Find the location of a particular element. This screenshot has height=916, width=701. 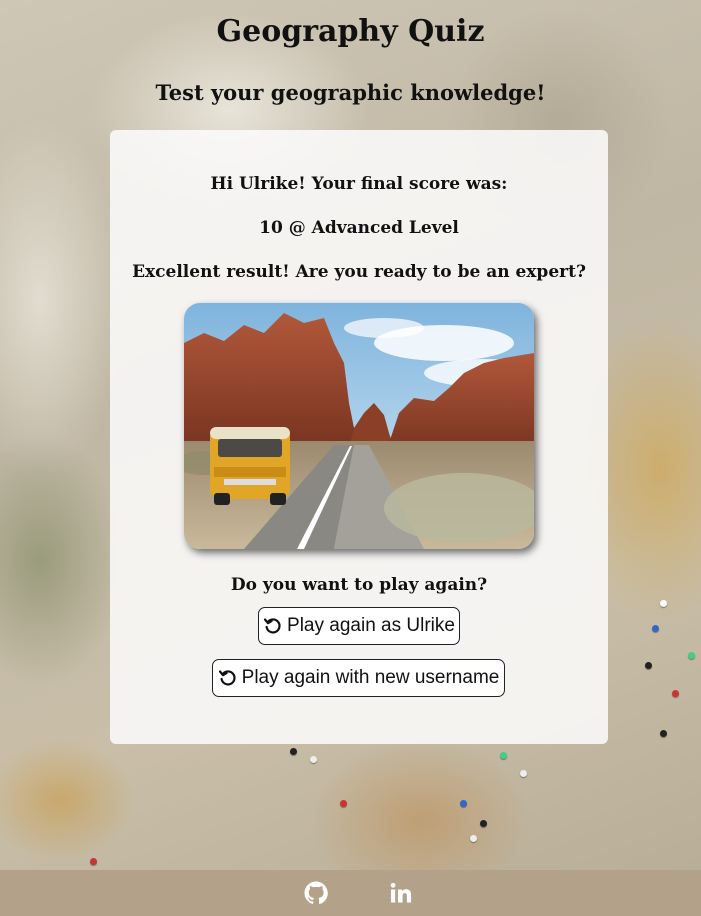

new-username-button: Play again with new username is located at coordinates (358, 678).